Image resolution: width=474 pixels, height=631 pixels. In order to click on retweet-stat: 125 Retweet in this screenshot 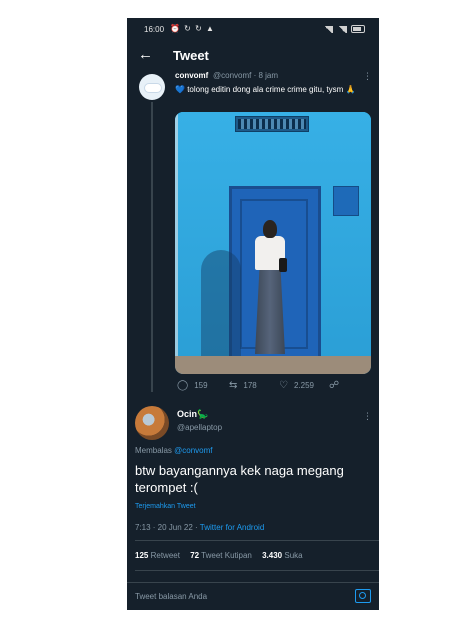, I will do `click(157, 555)`.